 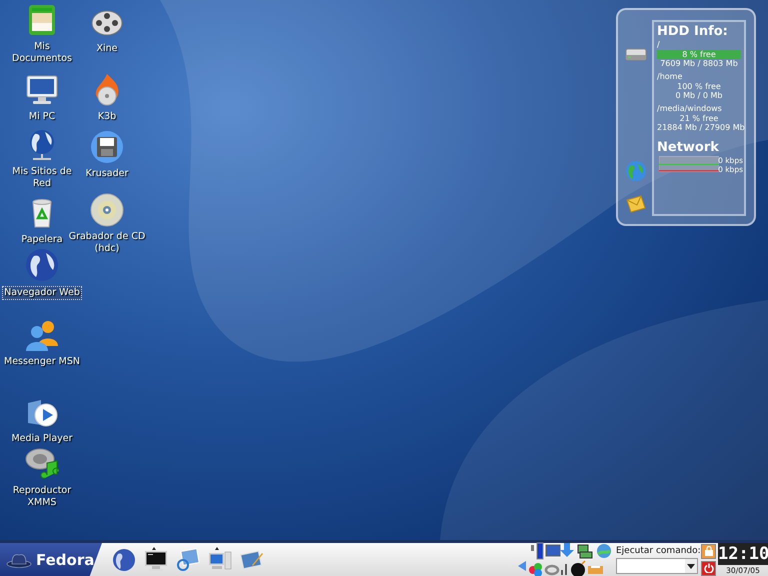 What do you see at coordinates (107, 147) in the screenshot?
I see `floppy-disk-icon` at bounding box center [107, 147].